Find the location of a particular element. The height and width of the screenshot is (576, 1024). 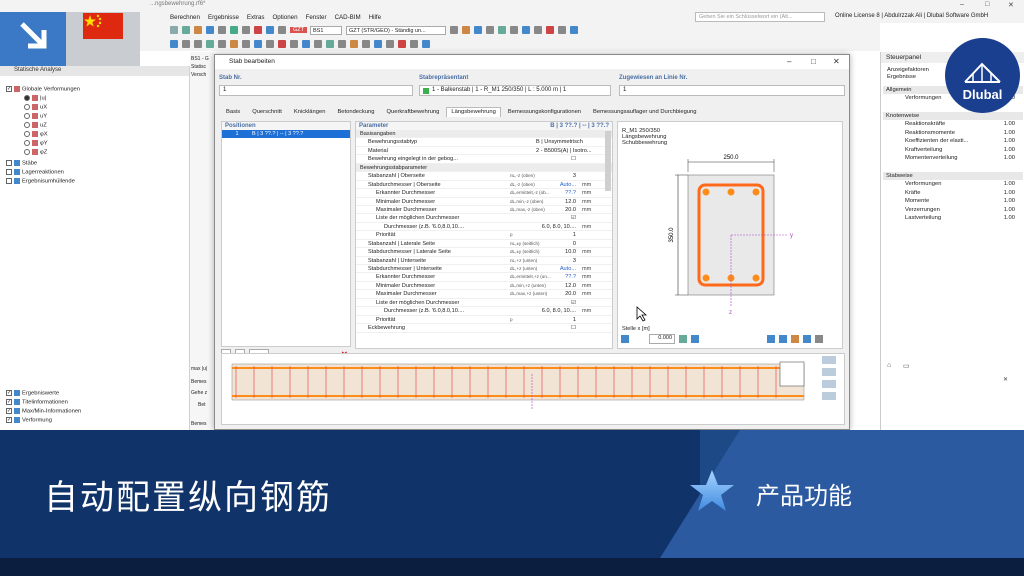

parameter-section: Basisangaben is located at coordinates (484, 134).